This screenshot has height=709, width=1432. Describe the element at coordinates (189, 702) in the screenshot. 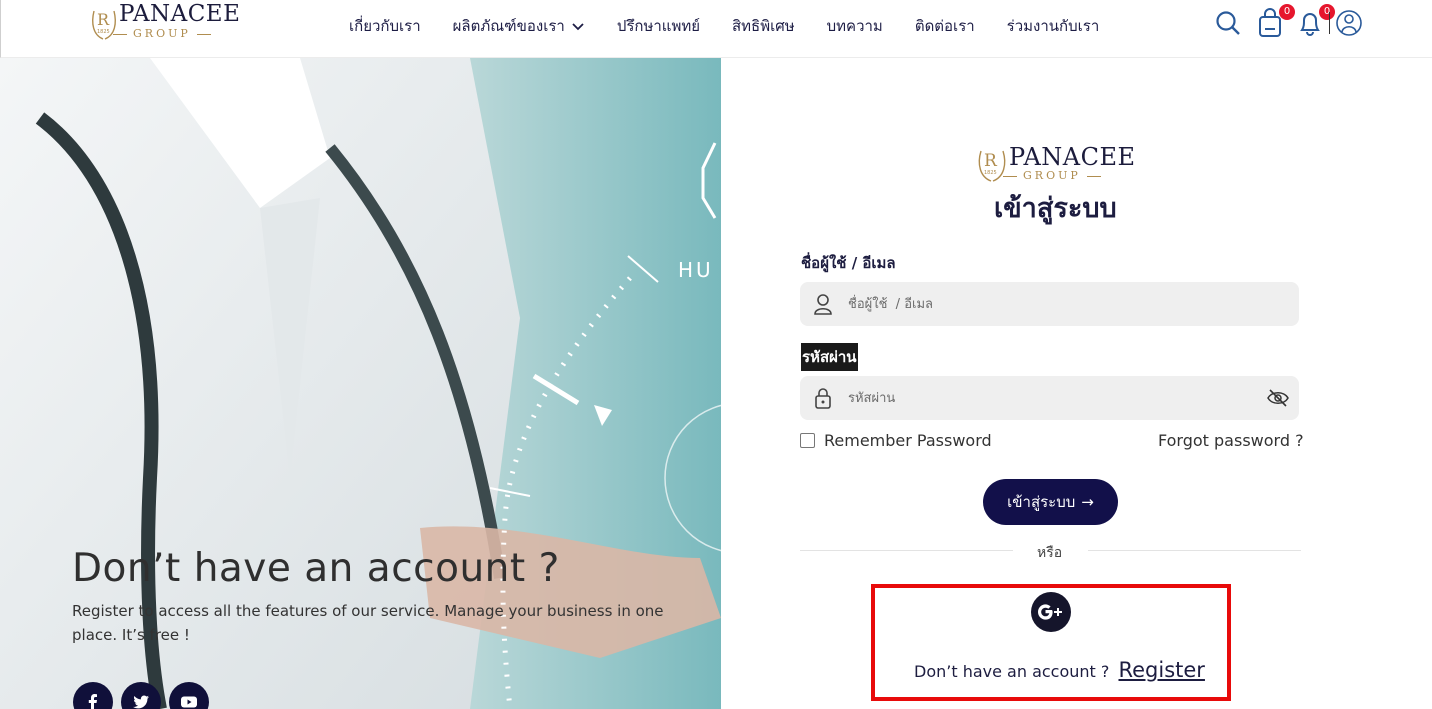

I see `youtube-icon` at that location.